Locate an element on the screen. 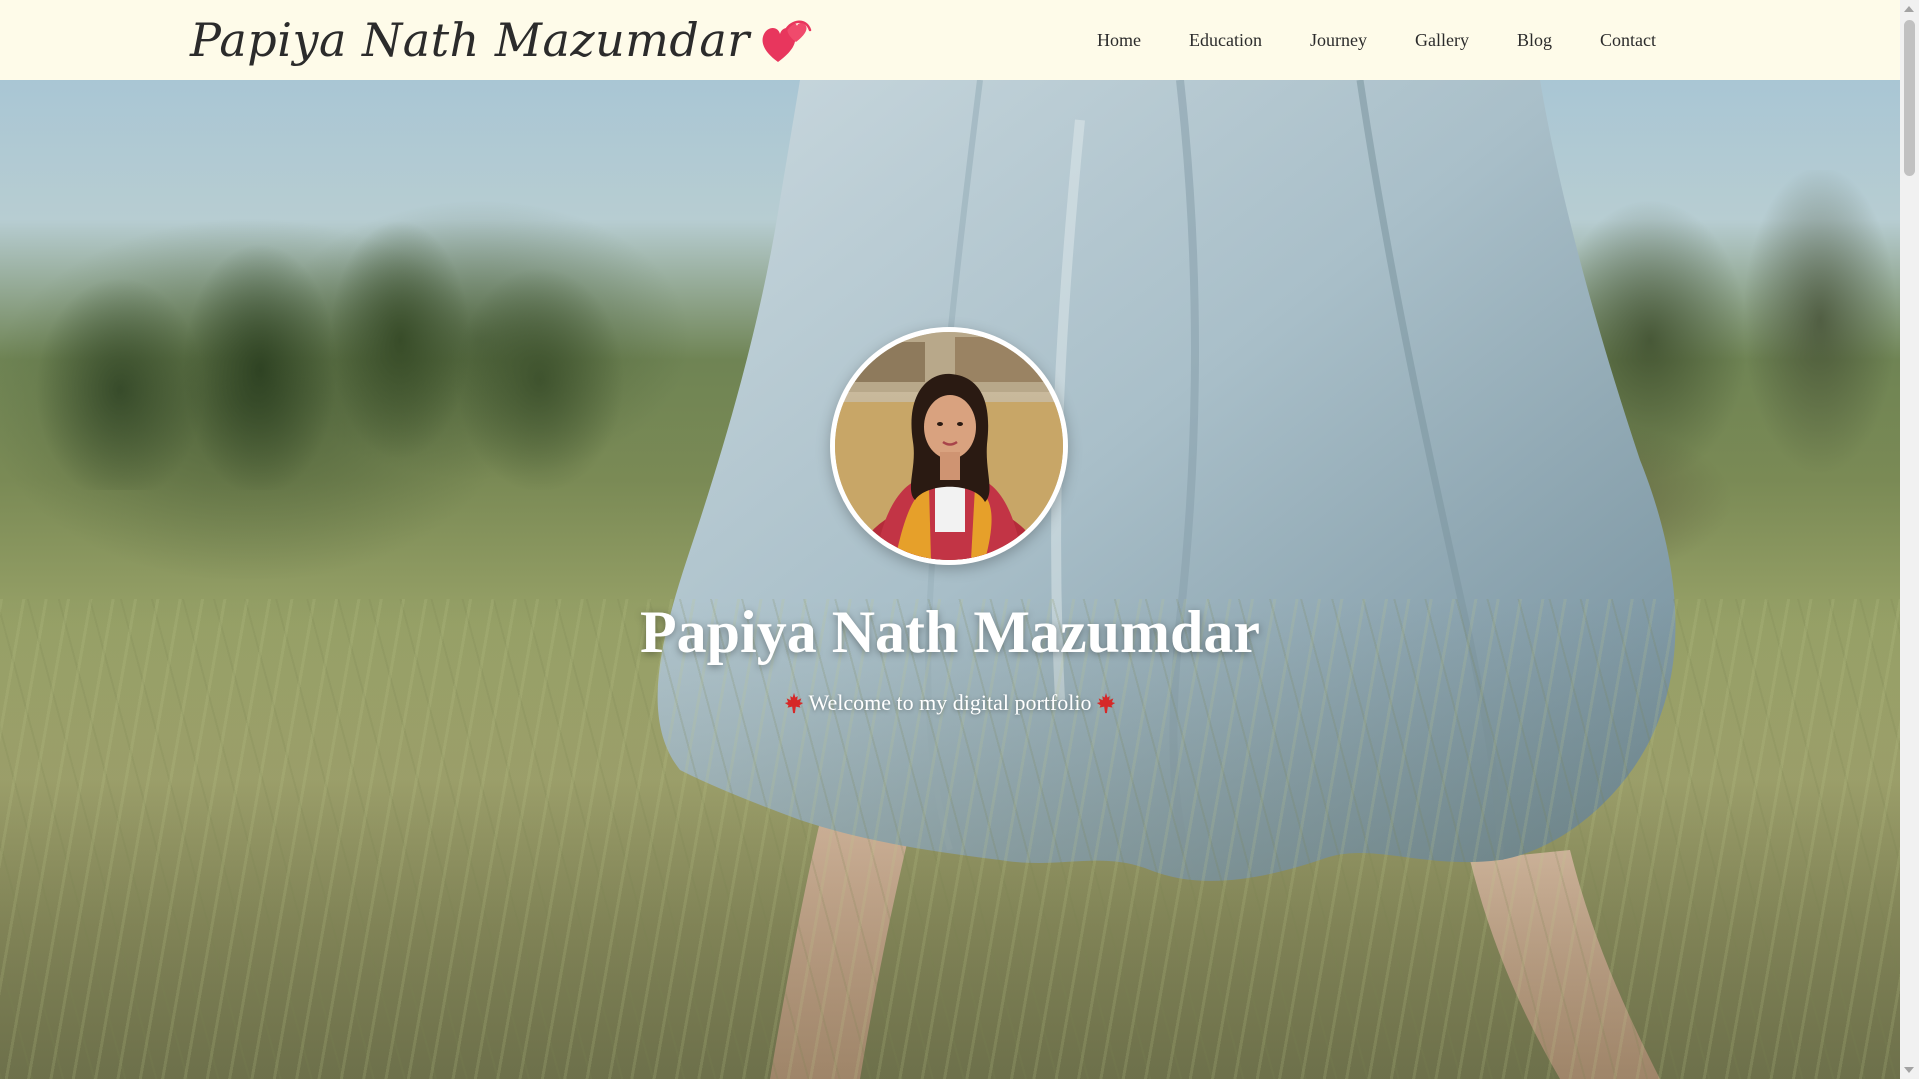  profile-photo is located at coordinates (949, 446).